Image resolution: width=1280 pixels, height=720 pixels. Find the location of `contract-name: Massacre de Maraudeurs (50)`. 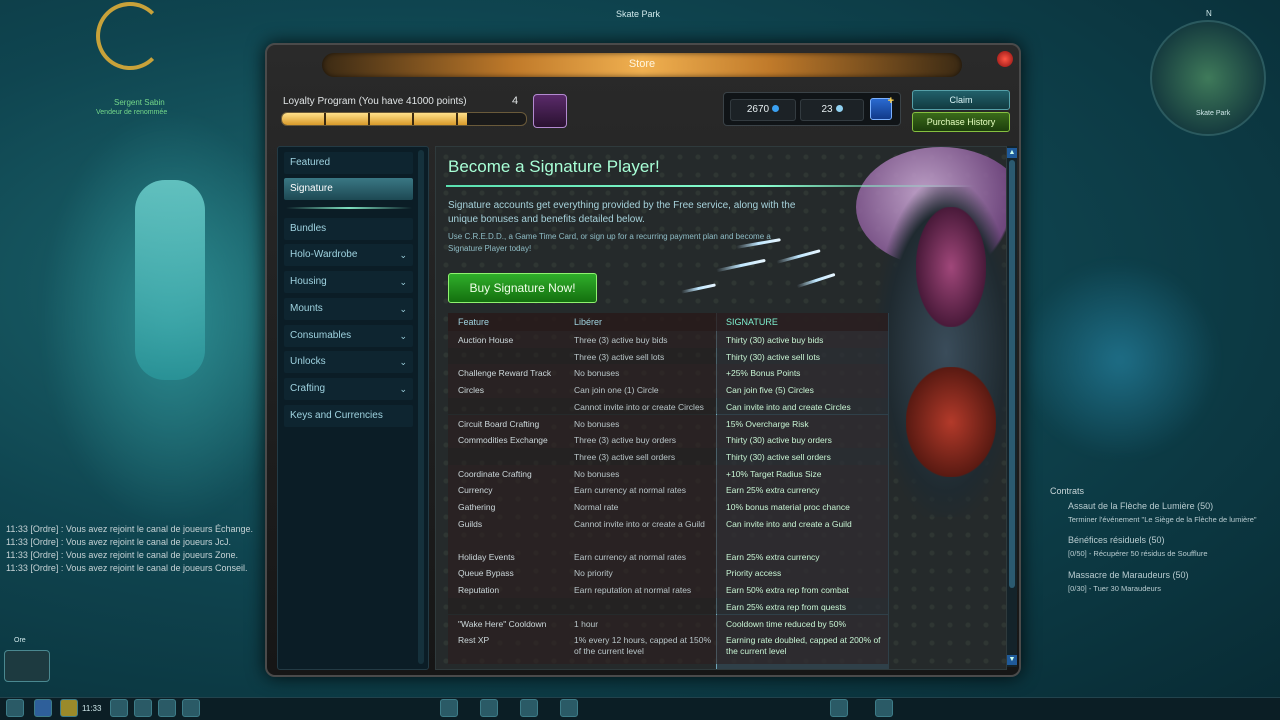

contract-name: Massacre de Maraudeurs (50) is located at coordinates (1128, 575).